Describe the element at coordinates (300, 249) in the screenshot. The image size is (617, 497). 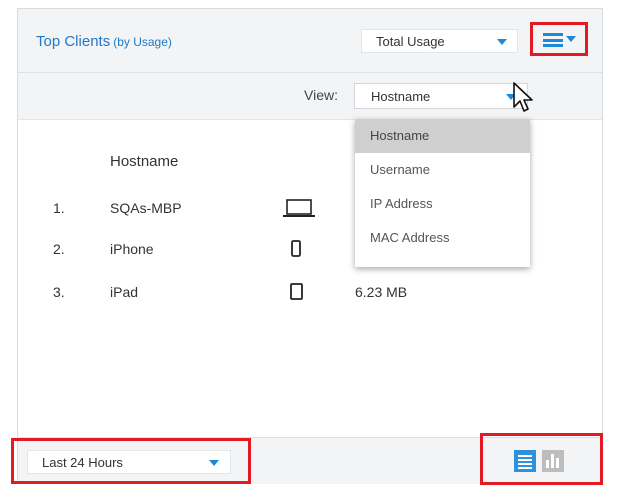
I see `phone-icon` at that location.